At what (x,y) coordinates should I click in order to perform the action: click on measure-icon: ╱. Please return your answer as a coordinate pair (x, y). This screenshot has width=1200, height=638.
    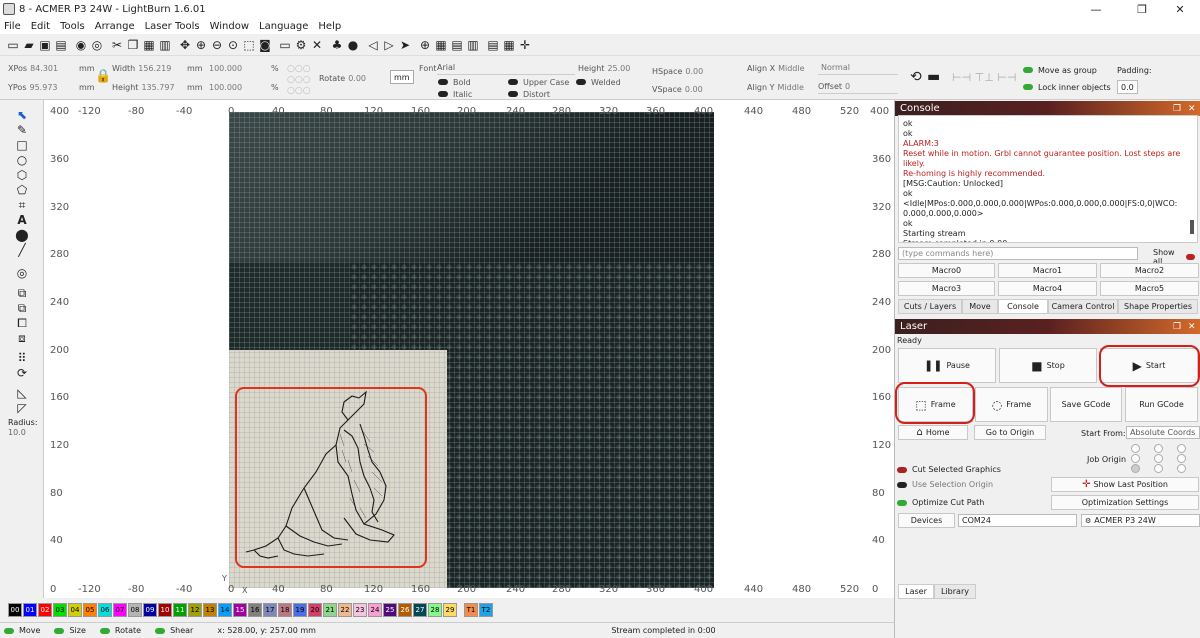
    Looking at the image, I should click on (22, 250).